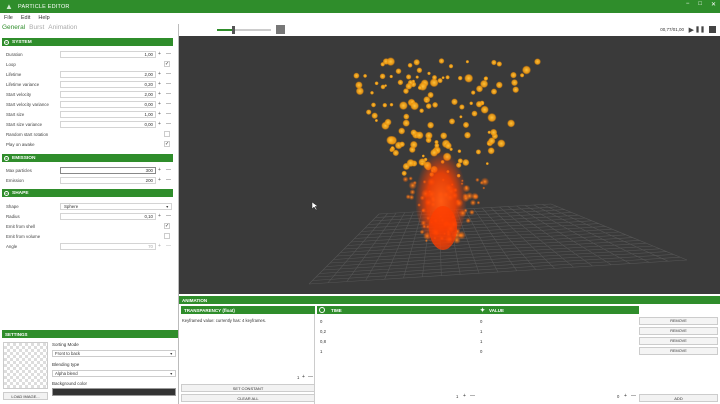  What do you see at coordinates (323, 331) in the screenshot?
I see `keyframe-time: 0,2` at bounding box center [323, 331].